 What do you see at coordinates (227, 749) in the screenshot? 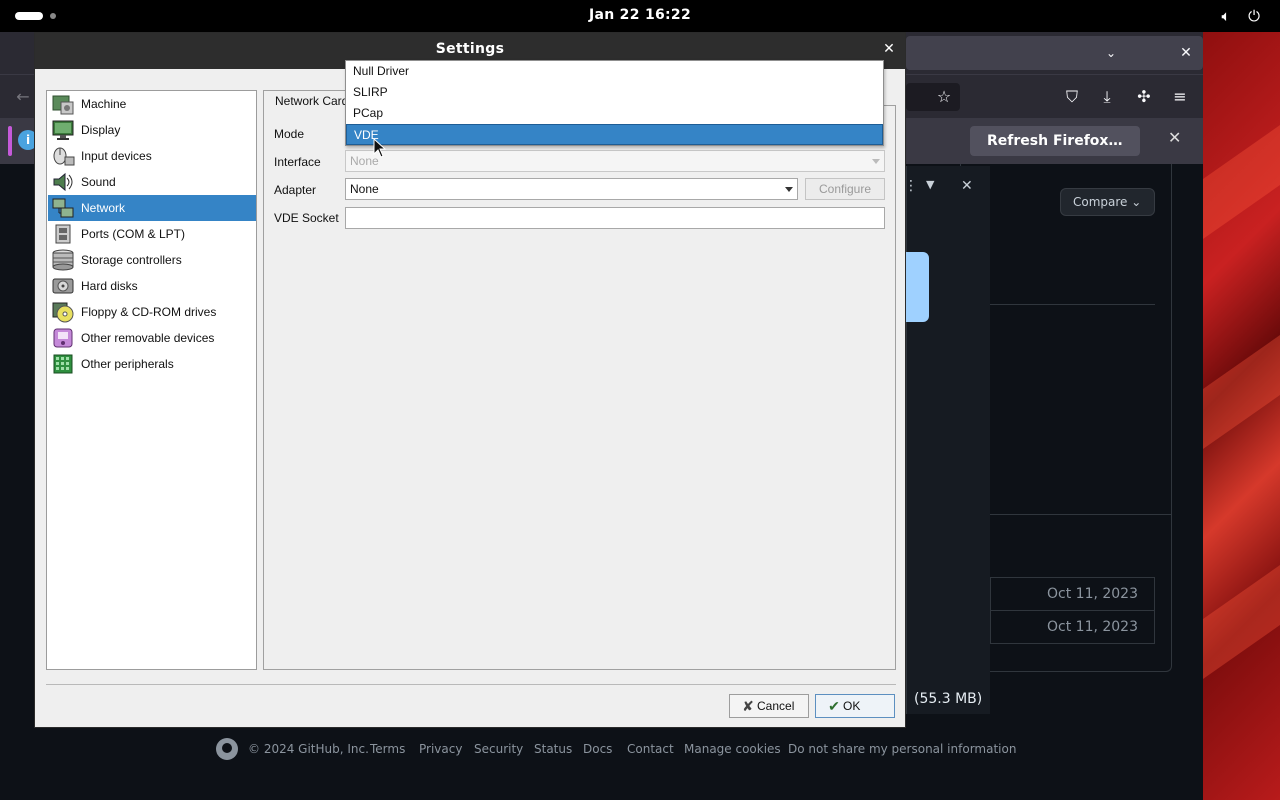
I see `github-logo-icon` at bounding box center [227, 749].